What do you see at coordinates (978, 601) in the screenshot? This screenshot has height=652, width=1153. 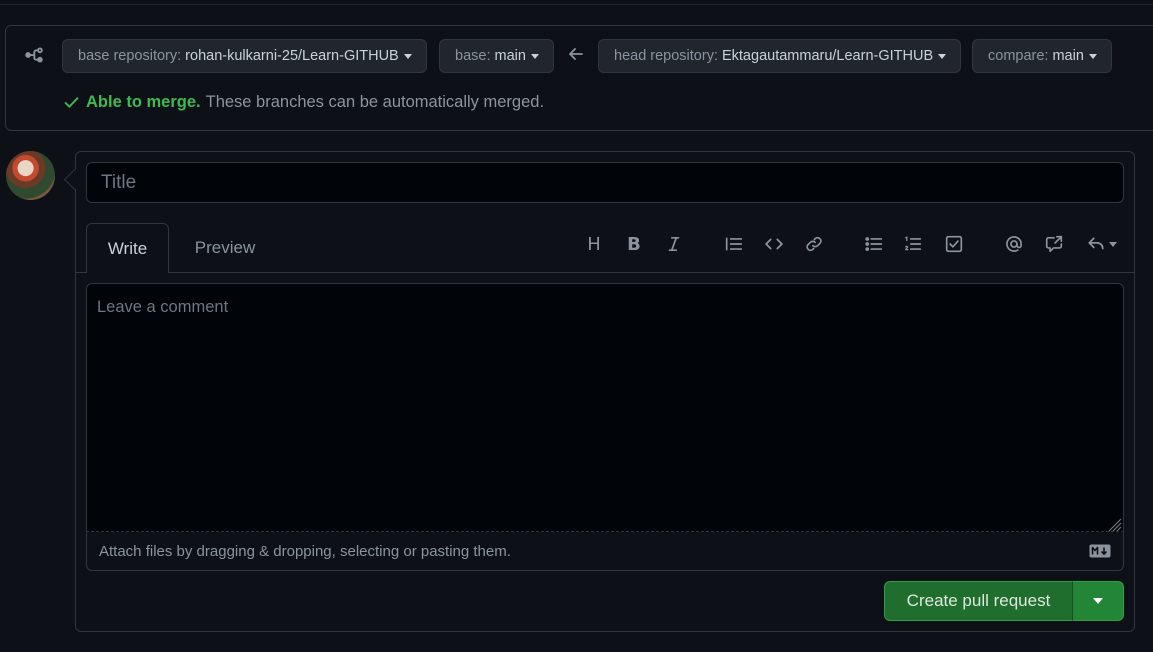 I see `create-pull-request-button: Create pull request` at bounding box center [978, 601].